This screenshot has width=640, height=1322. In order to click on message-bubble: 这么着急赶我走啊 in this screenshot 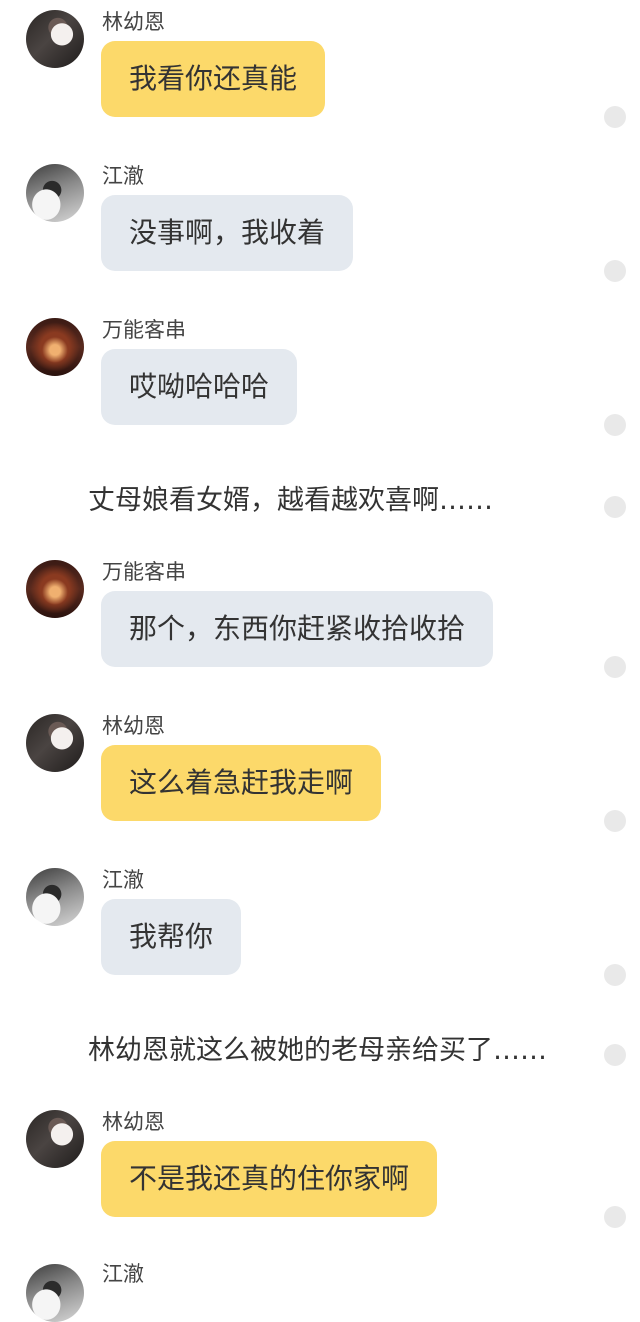, I will do `click(241, 783)`.